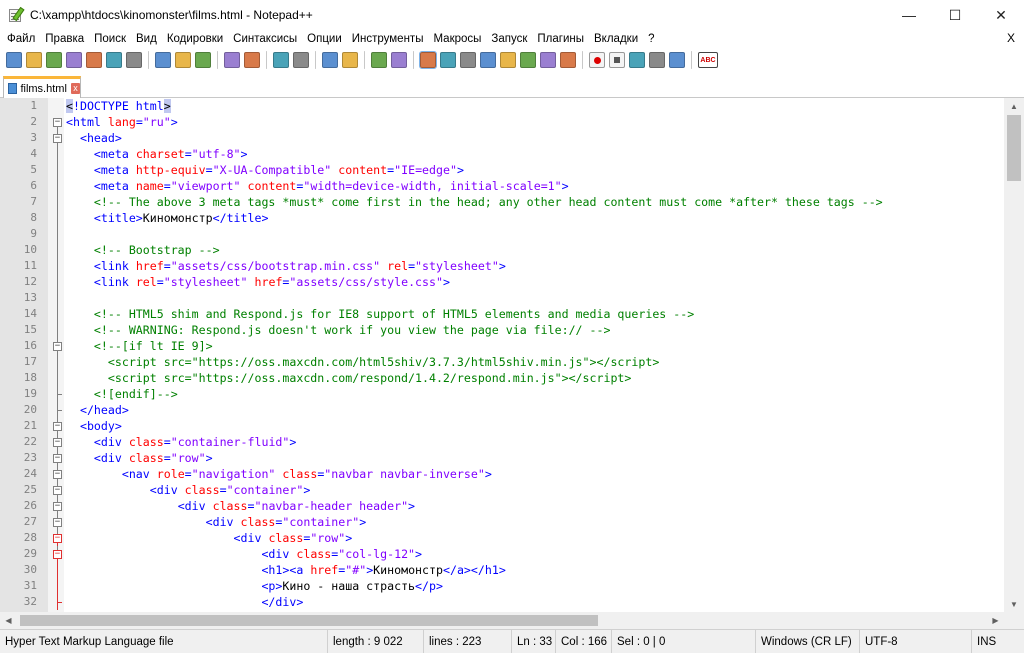 Image resolution: width=1024 pixels, height=653 pixels. I want to click on code-line: 30 <h1><a href="#">Киномонстр</a></h1>, so click(512, 570).